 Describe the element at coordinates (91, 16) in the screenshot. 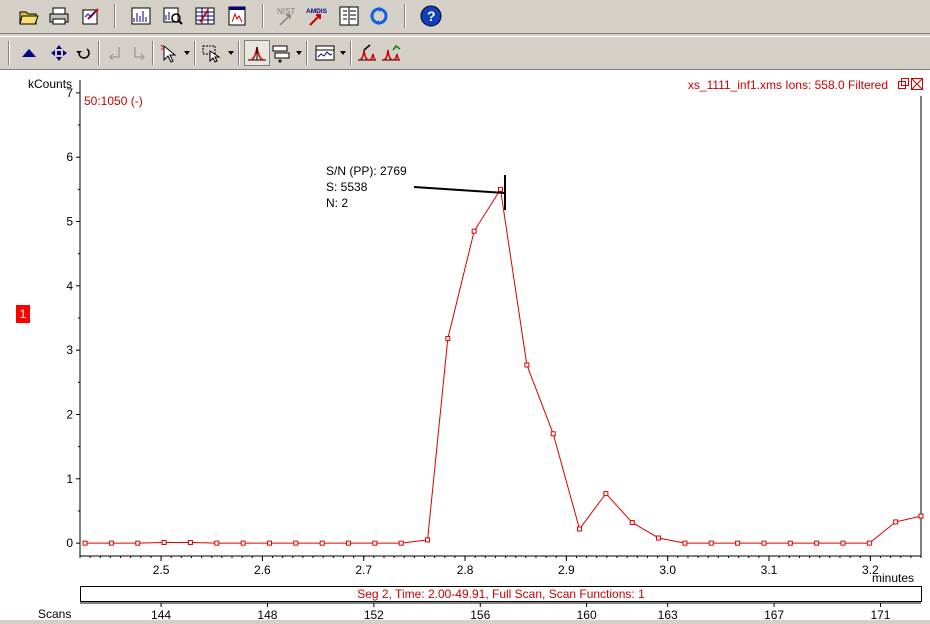

I see `edit-icon` at that location.